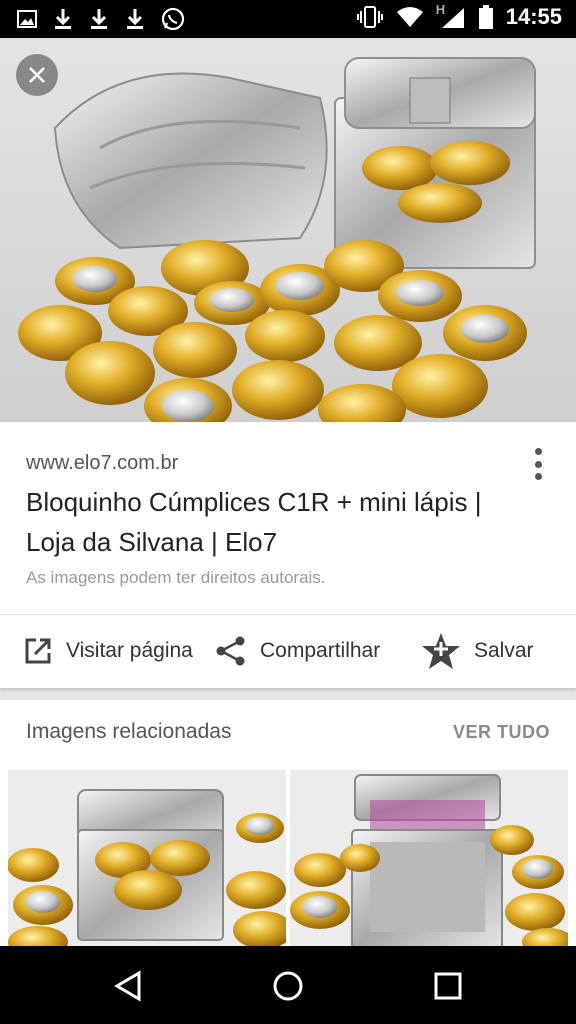 This screenshot has width=576, height=1024. What do you see at coordinates (538, 451) in the screenshot?
I see `more-vert-icon` at bounding box center [538, 451].